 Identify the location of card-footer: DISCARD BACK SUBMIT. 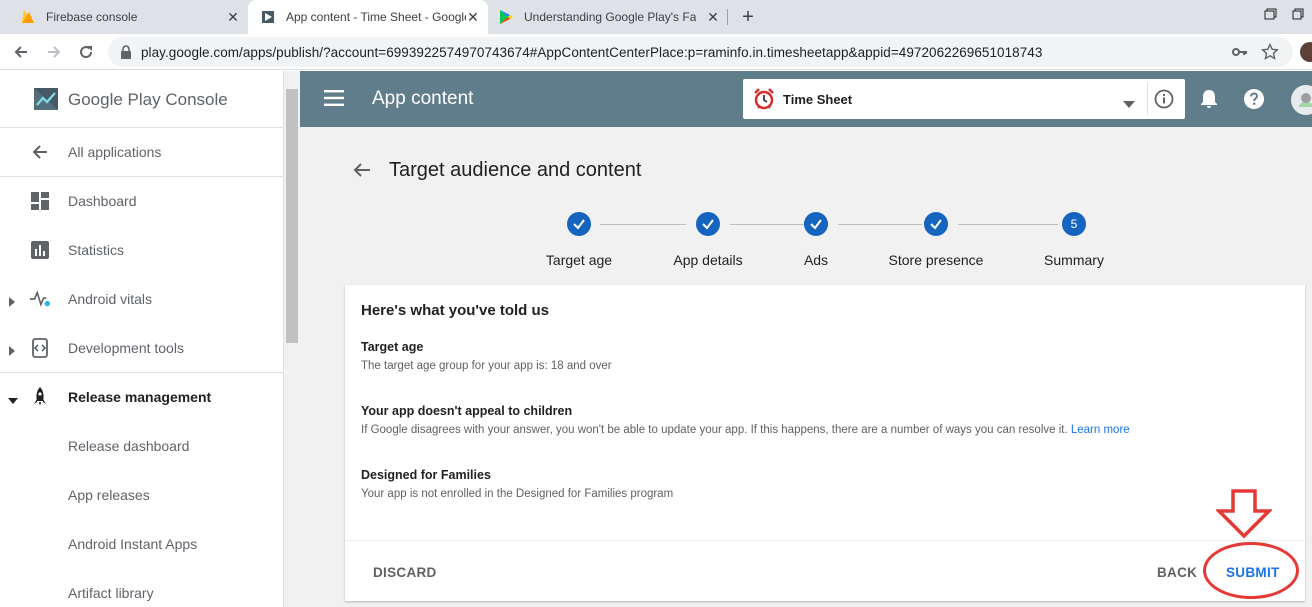
(825, 570).